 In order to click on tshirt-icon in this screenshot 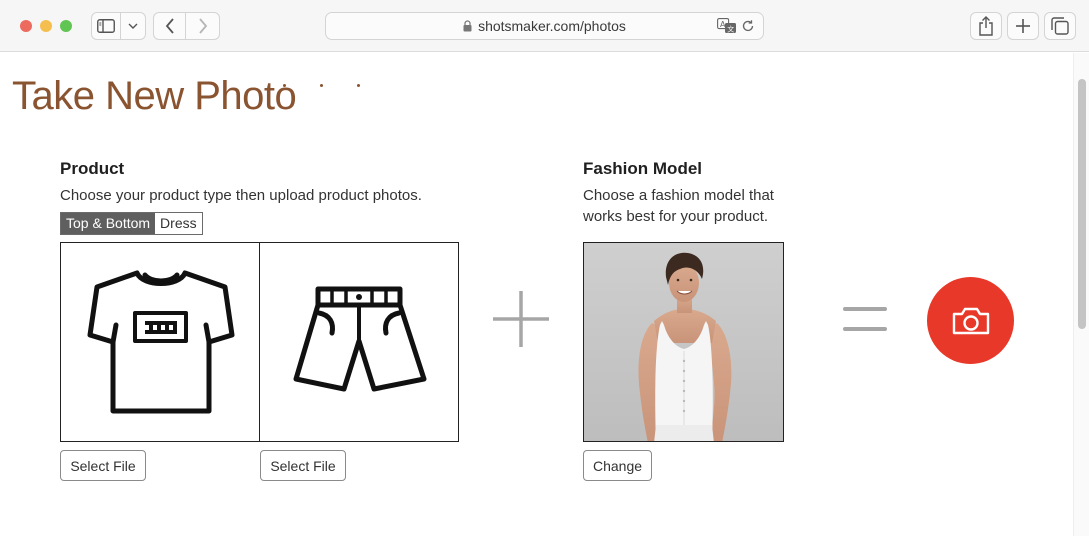, I will do `click(161, 342)`.